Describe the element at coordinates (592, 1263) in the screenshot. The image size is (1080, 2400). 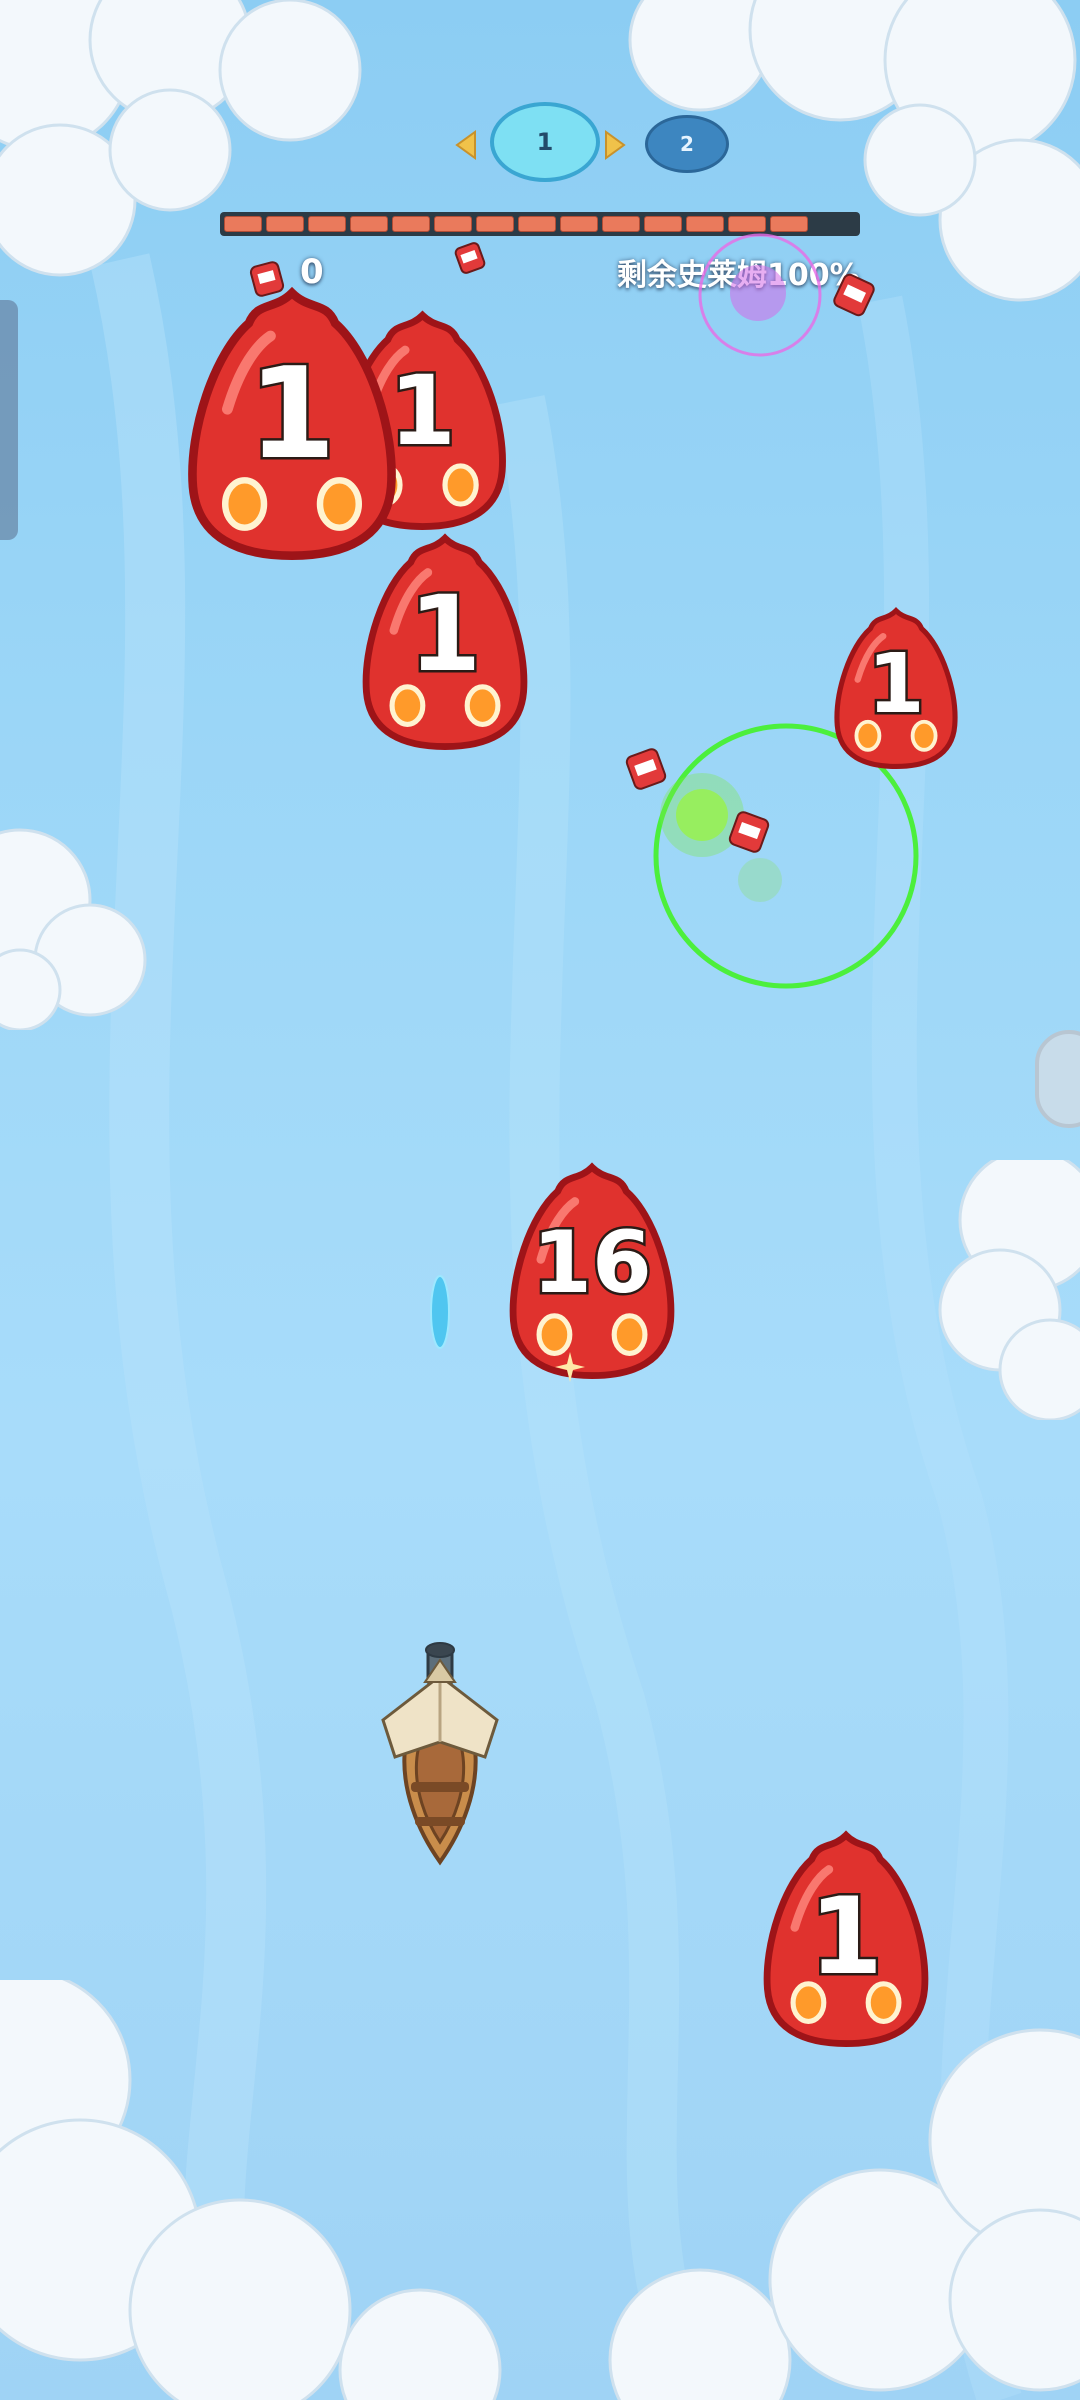
I see `slime-hp: 16` at that location.